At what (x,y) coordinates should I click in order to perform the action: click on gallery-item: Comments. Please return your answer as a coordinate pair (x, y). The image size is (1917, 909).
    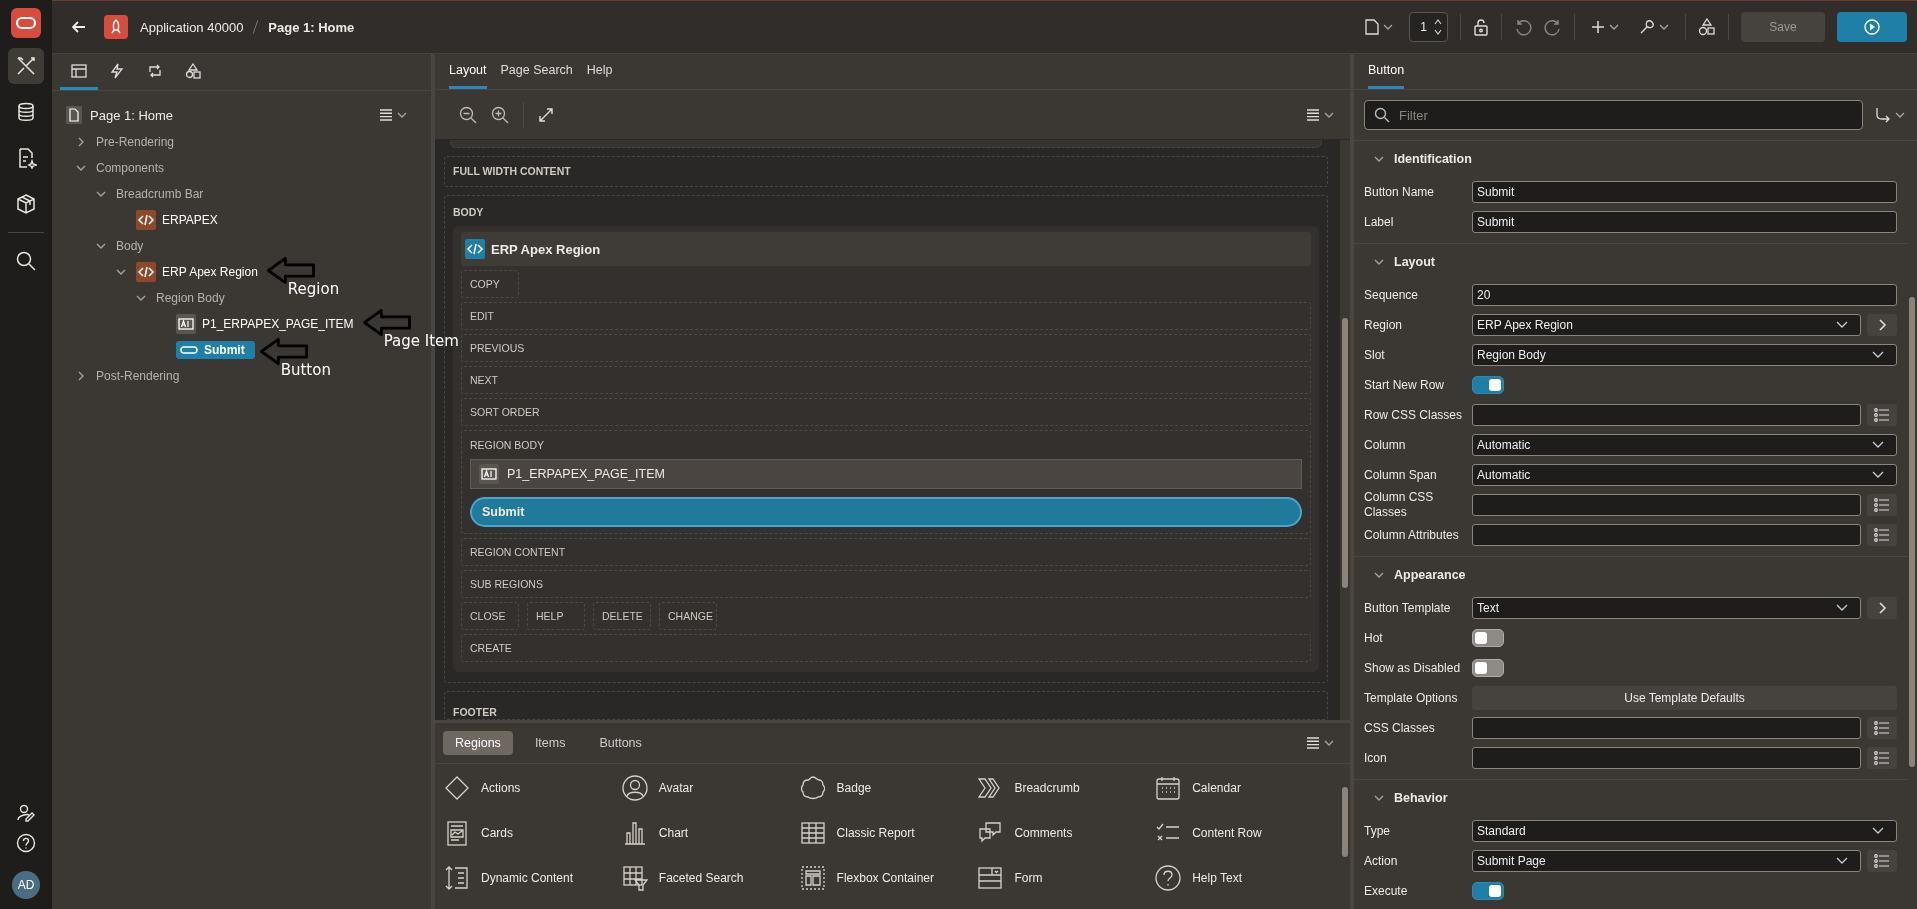
    Looking at the image, I should click on (1043, 833).